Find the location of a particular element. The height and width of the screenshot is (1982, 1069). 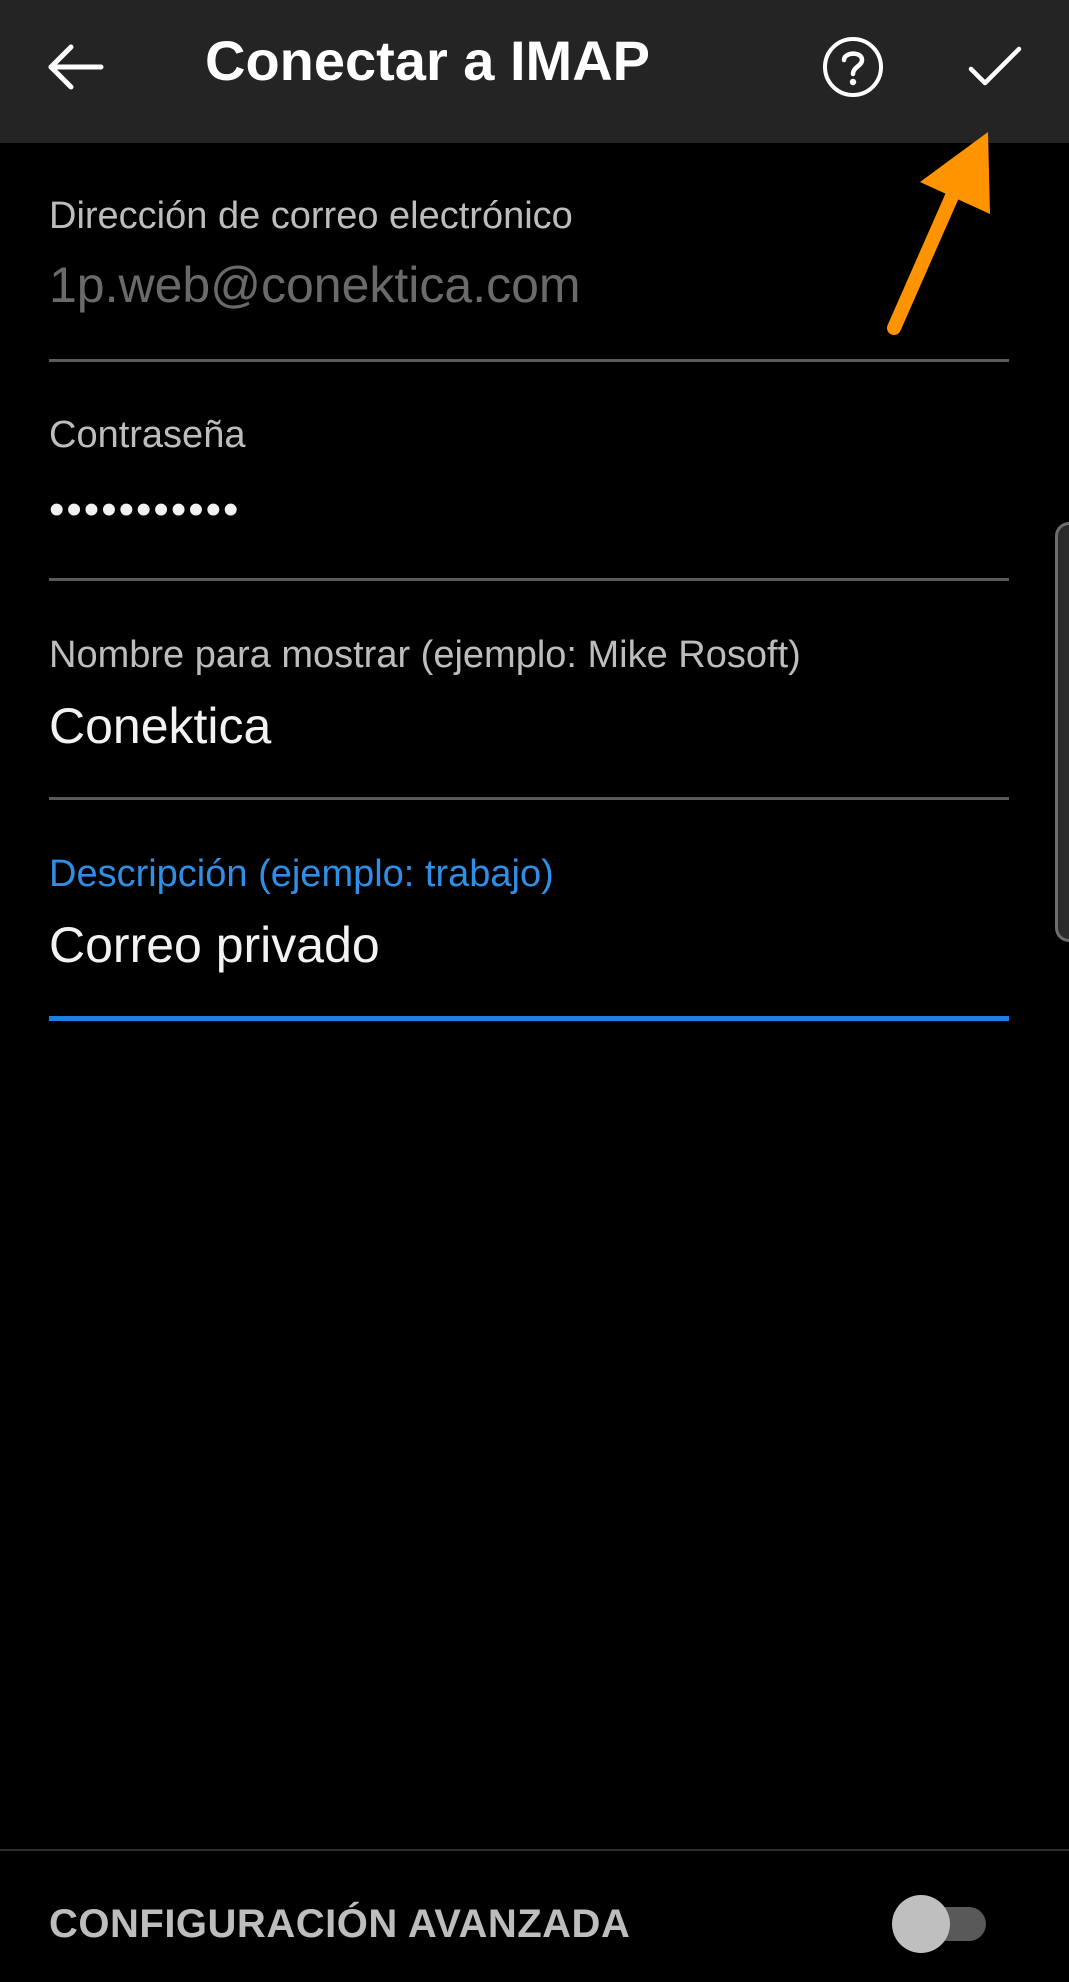

help-button is located at coordinates (853, 67).